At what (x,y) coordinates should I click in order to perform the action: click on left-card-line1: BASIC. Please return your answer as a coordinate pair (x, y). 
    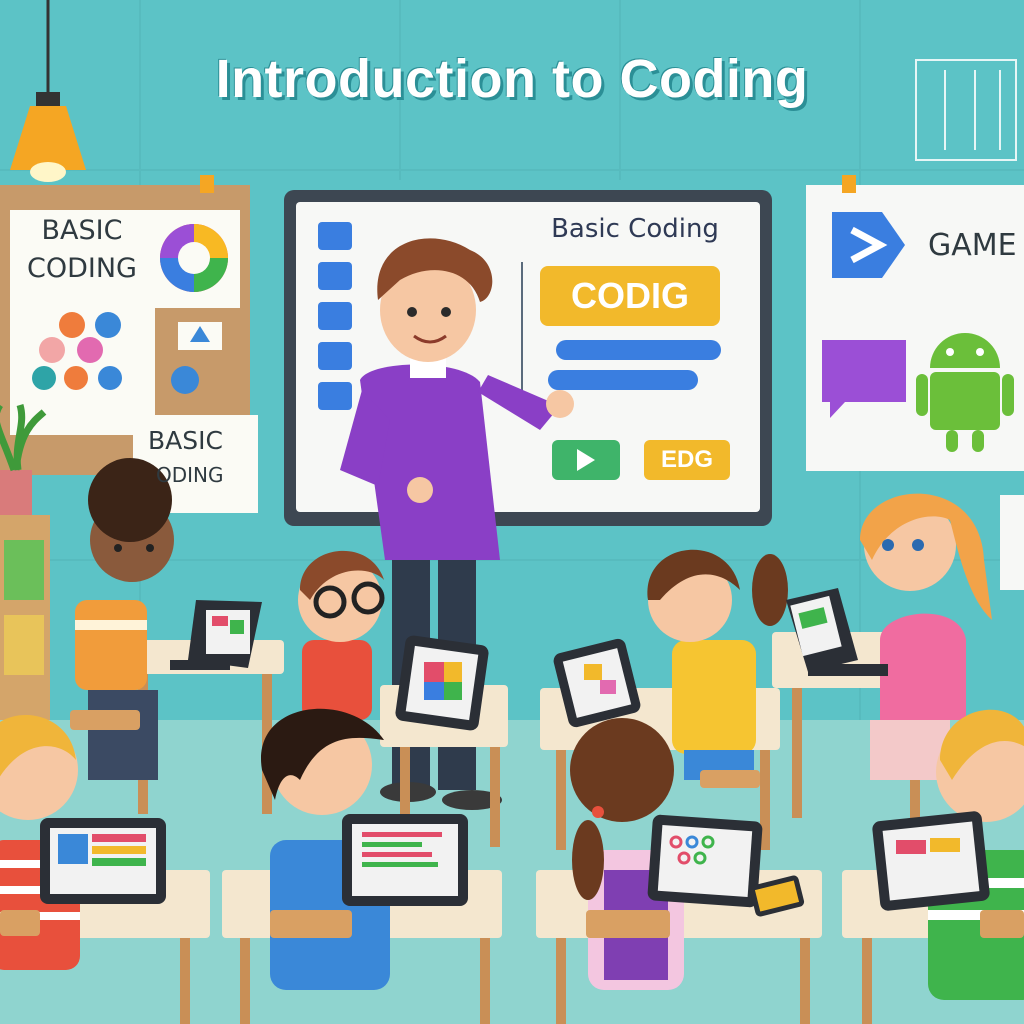
    Looking at the image, I should click on (185, 440).